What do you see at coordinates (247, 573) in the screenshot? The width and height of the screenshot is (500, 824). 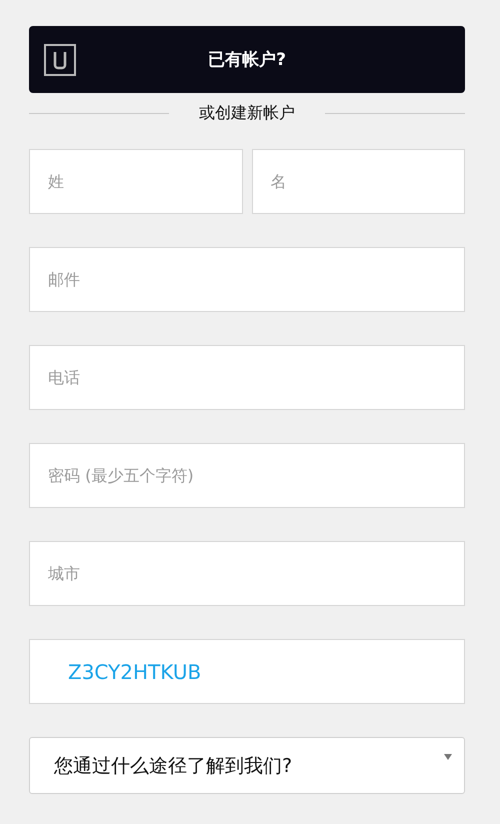 I see `input-field: 城市` at bounding box center [247, 573].